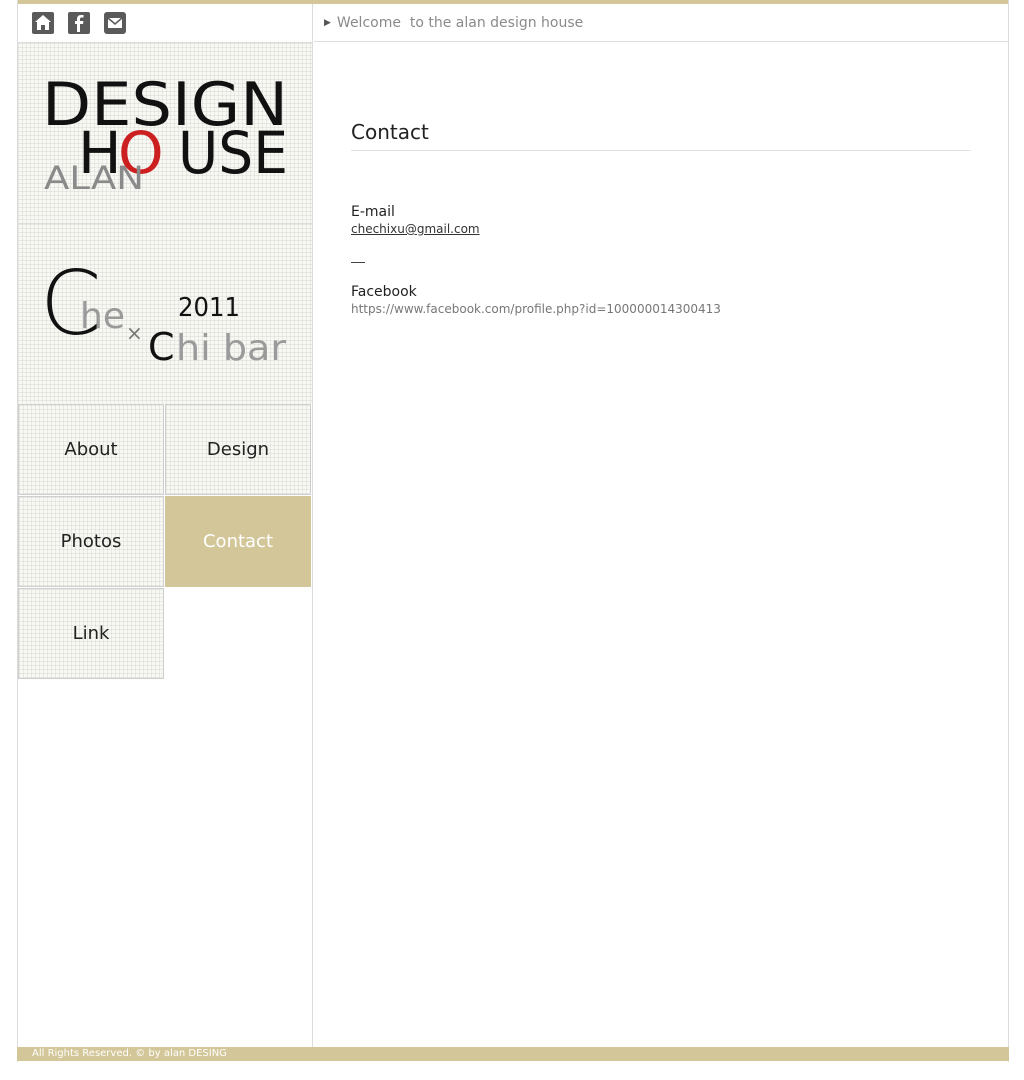  What do you see at coordinates (460, 22) in the screenshot?
I see `welcome-text: Welcome to the alan design house` at bounding box center [460, 22].